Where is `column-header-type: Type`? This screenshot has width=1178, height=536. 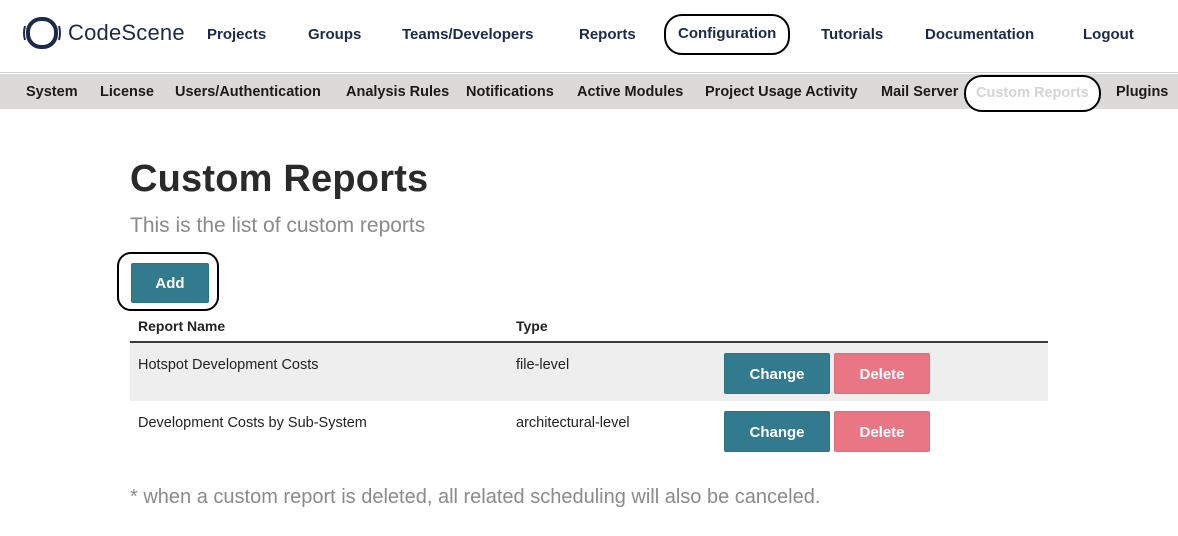
column-header-type: Type is located at coordinates (532, 326).